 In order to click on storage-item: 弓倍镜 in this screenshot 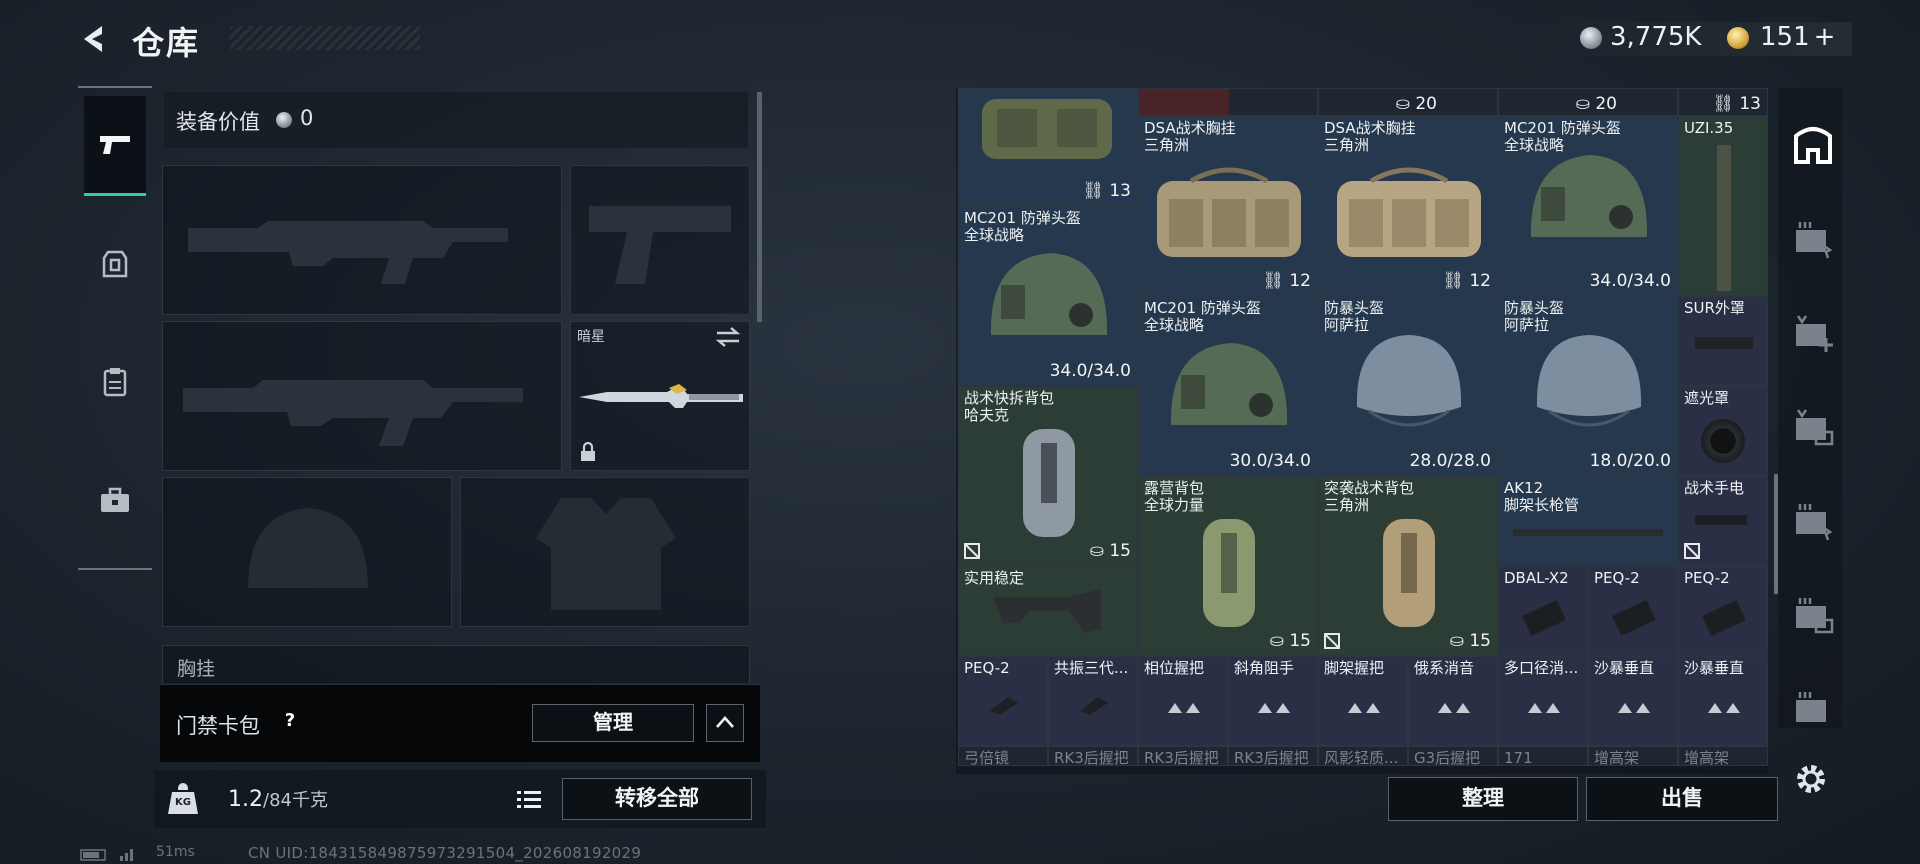, I will do `click(1003, 756)`.